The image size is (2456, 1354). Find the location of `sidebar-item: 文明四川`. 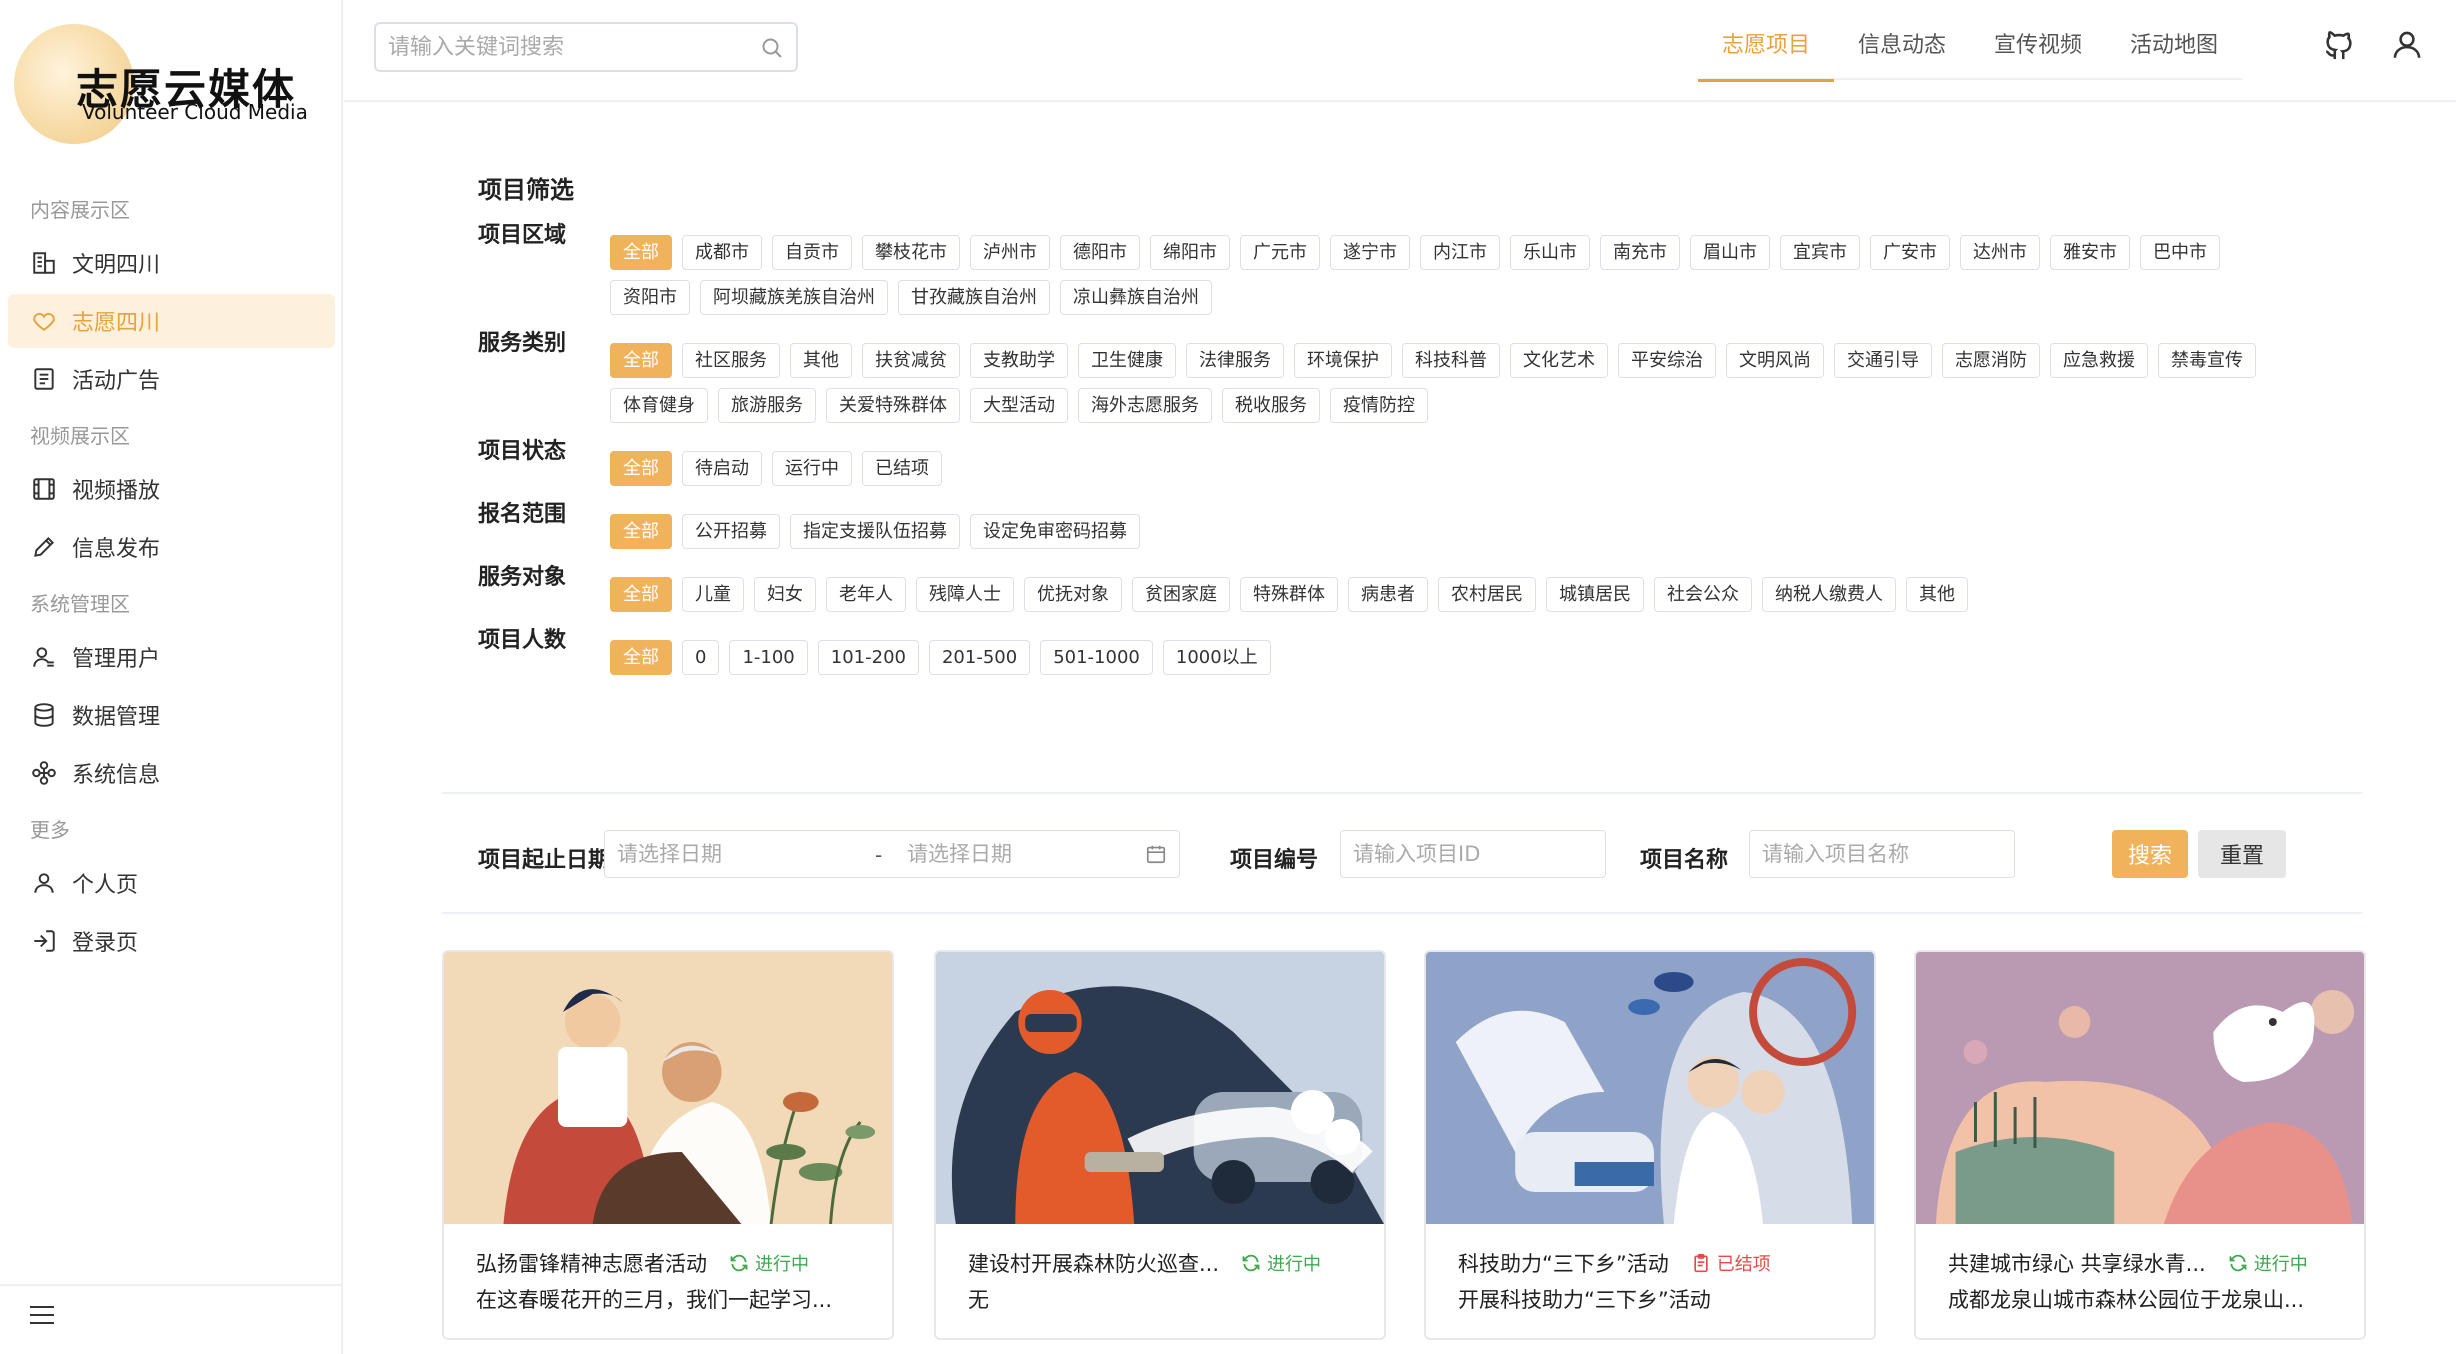

sidebar-item: 文明四川 is located at coordinates (171, 263).